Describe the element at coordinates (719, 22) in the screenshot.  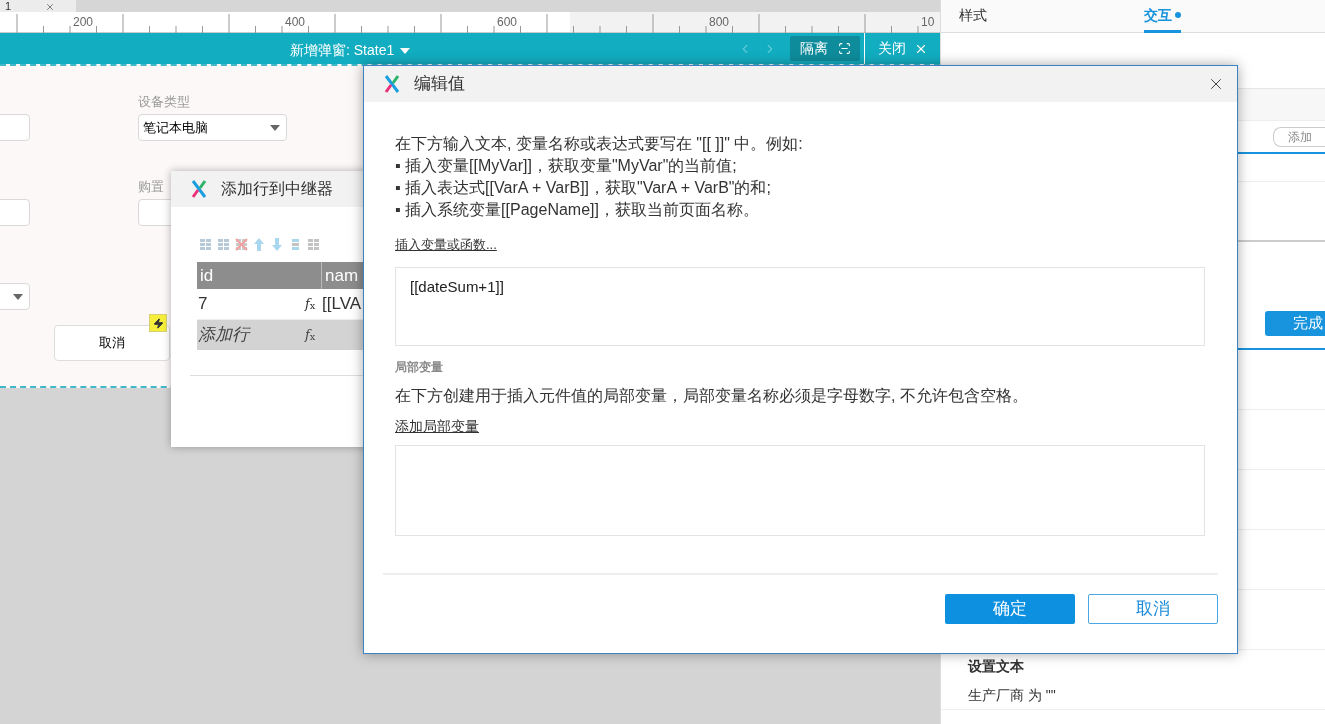
I see `ruler-label: 800` at that location.